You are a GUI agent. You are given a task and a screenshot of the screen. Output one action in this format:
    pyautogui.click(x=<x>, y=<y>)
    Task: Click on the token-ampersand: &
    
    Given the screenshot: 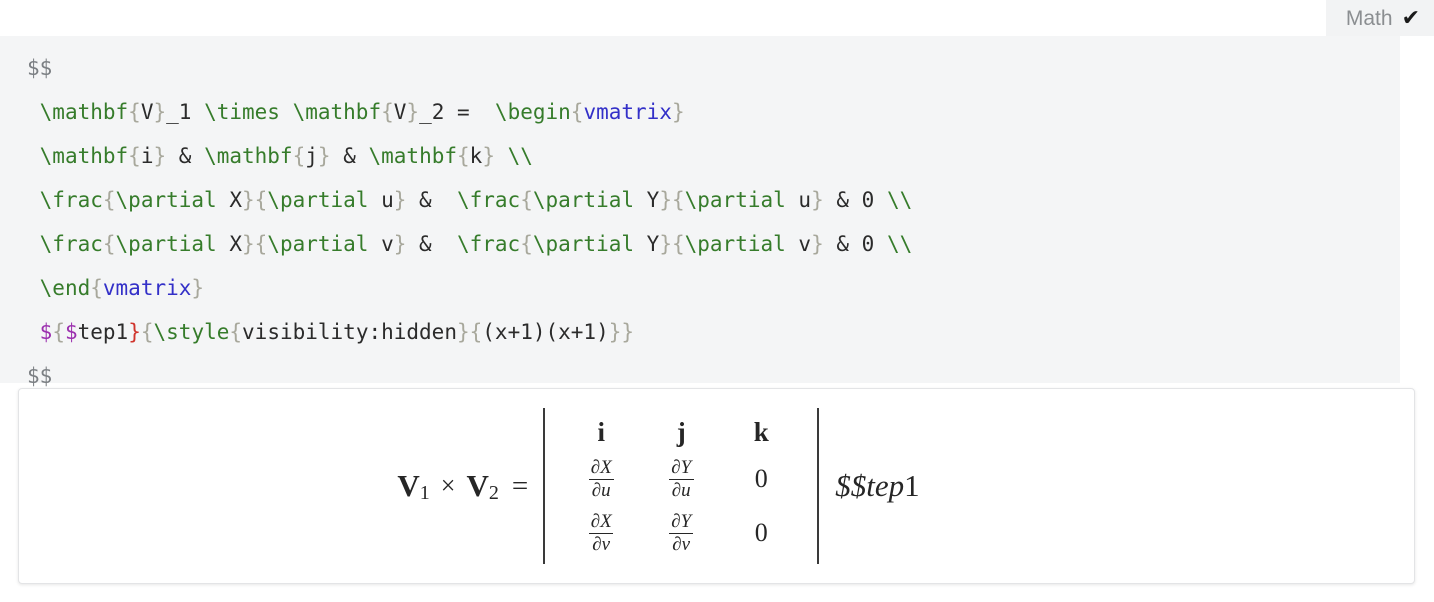 What is the action you would take?
    pyautogui.click(x=431, y=244)
    